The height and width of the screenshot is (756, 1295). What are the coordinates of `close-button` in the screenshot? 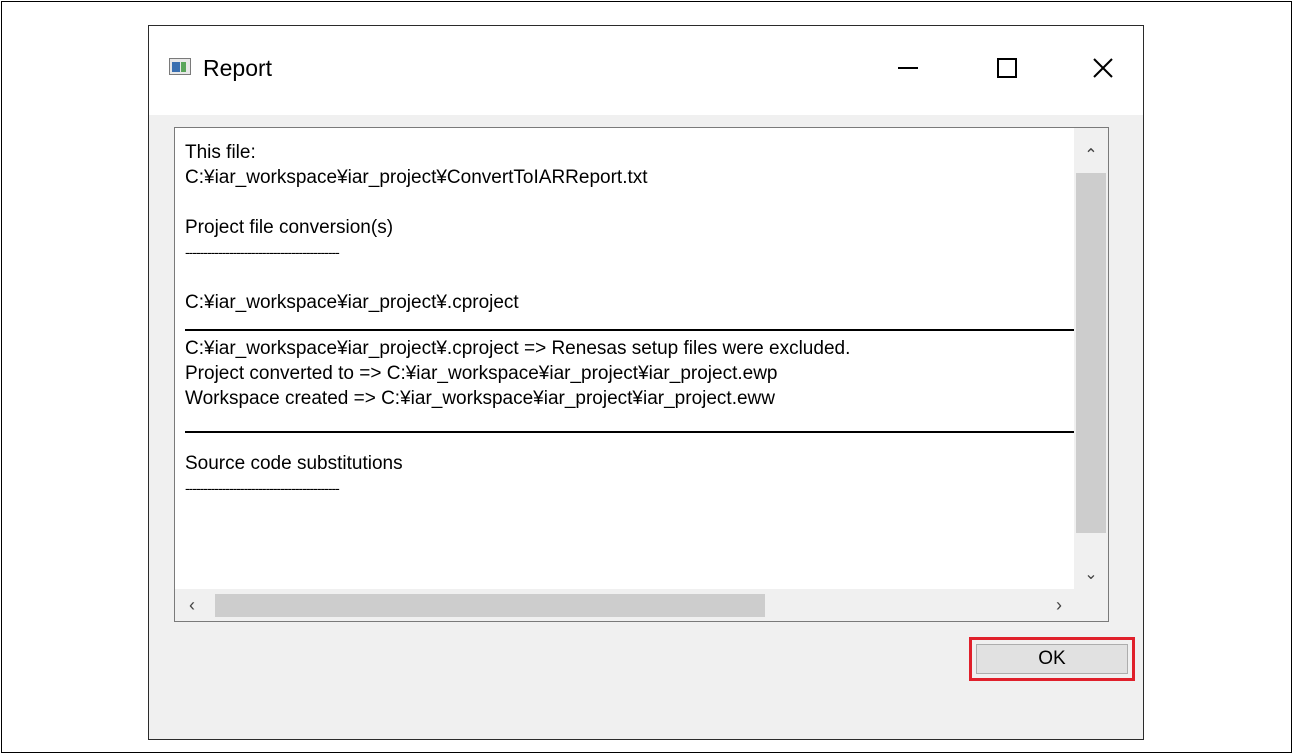 It's located at (1103, 68).